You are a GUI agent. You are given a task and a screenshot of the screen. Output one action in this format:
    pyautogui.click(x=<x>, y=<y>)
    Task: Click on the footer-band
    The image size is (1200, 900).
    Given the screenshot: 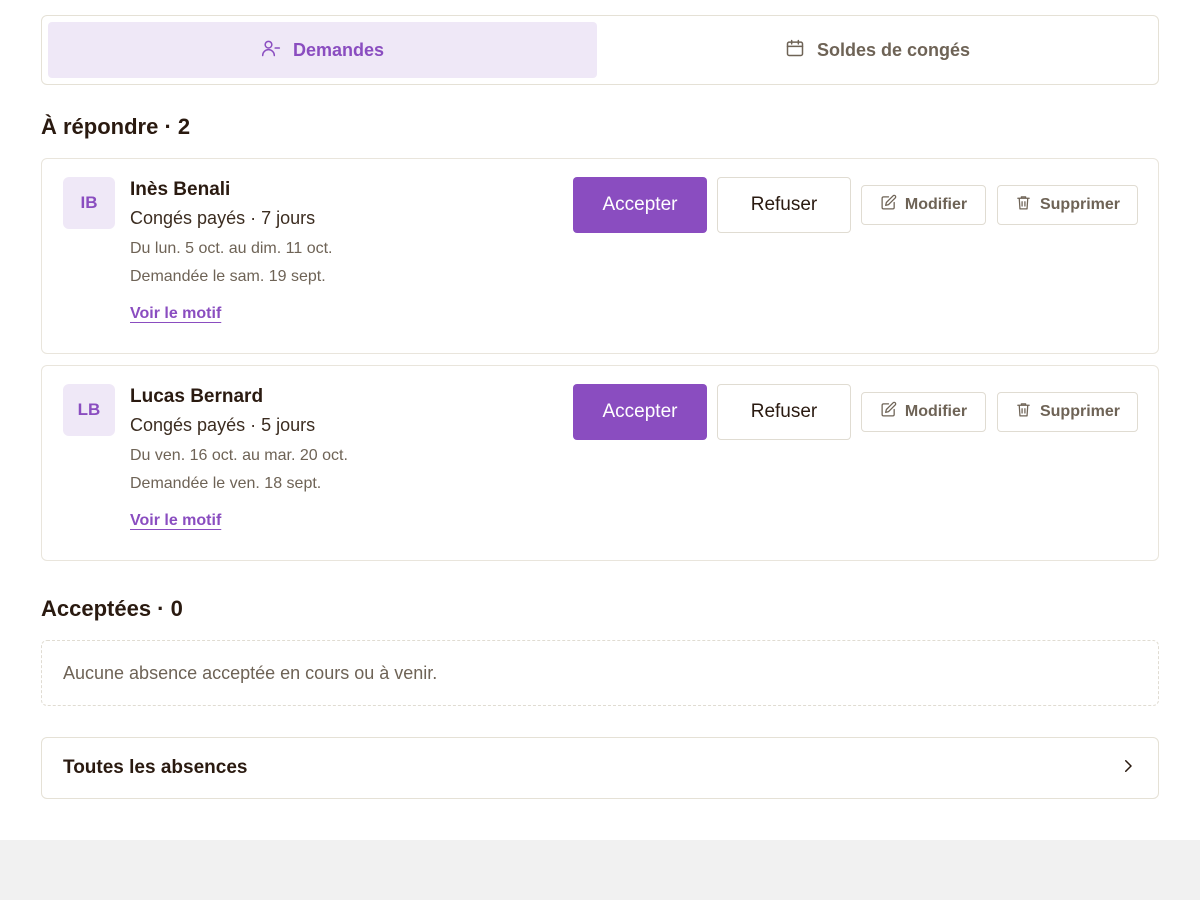 What is the action you would take?
    pyautogui.click(x=600, y=870)
    